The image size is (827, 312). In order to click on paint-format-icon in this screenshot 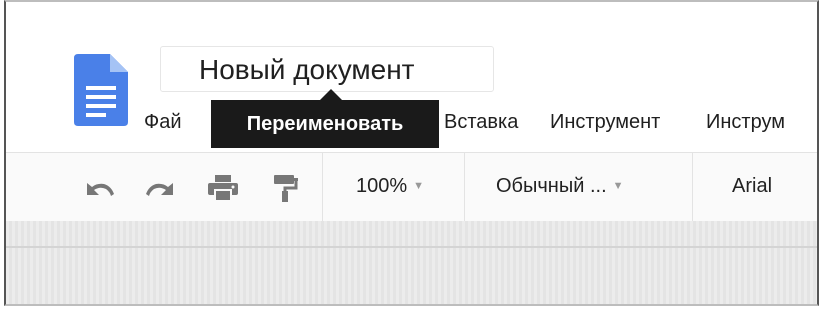, I will do `click(285, 188)`.